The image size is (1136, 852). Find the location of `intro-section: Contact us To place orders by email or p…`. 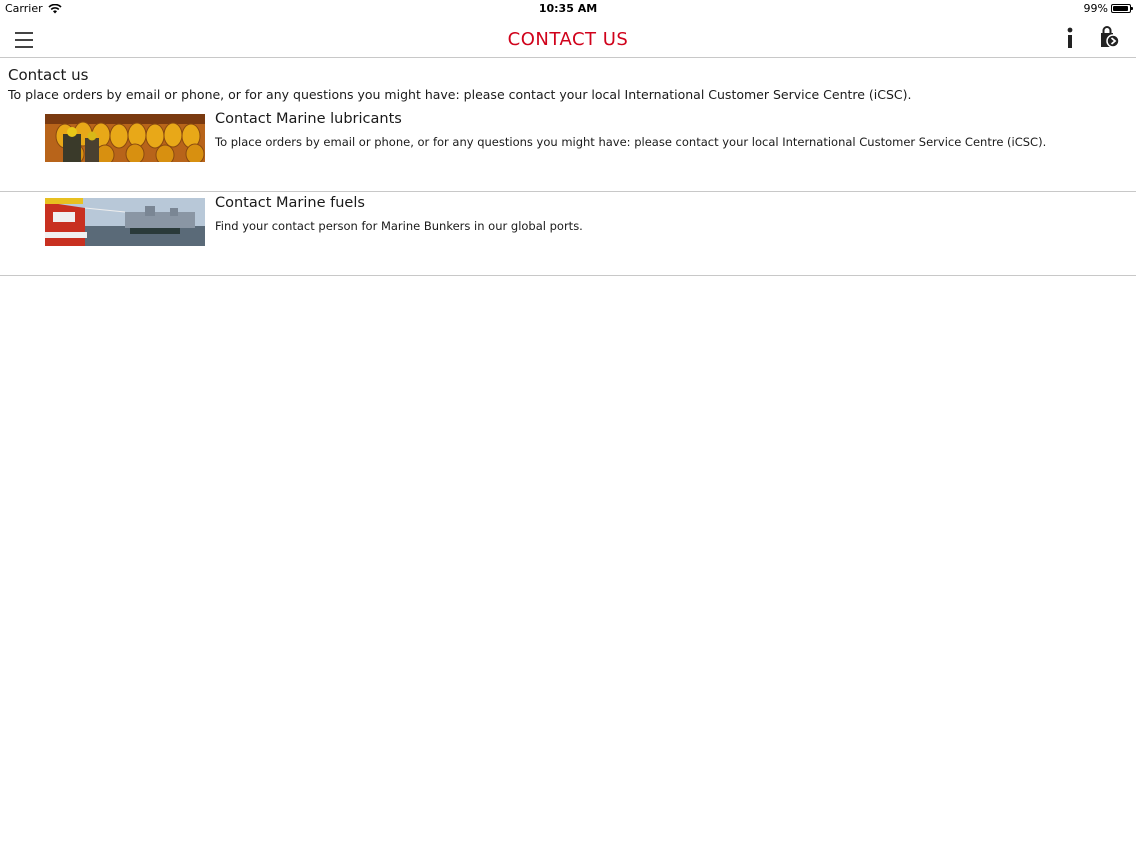

intro-section: Contact us To place orders by email or p… is located at coordinates (563, 84).